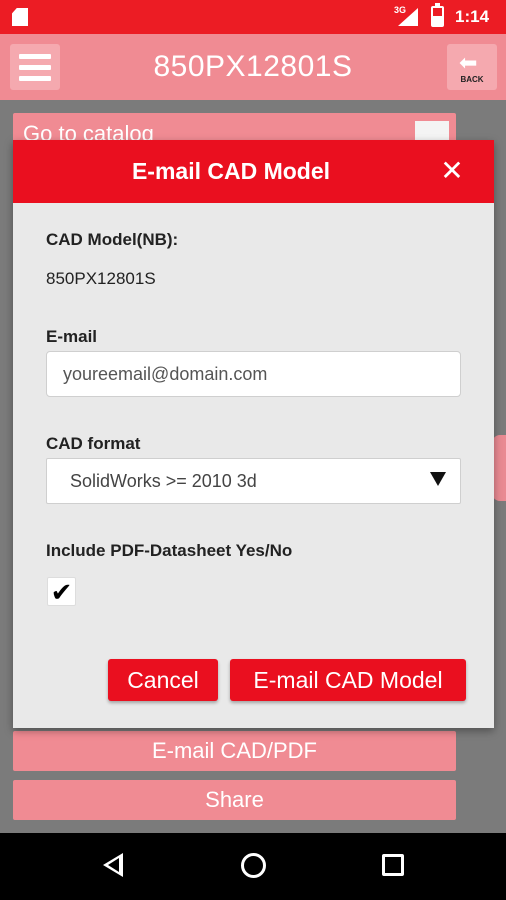 Image resolution: width=506 pixels, height=900 pixels. I want to click on page-title: 850PX12801S, so click(253, 66).